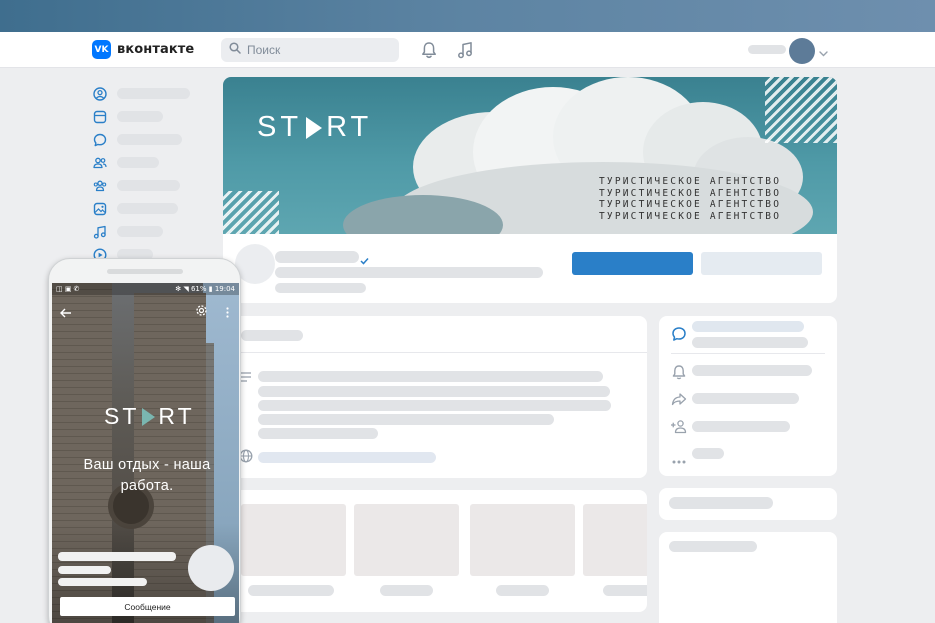  I want to click on mobile-message-button: Сообщение, so click(147, 606).